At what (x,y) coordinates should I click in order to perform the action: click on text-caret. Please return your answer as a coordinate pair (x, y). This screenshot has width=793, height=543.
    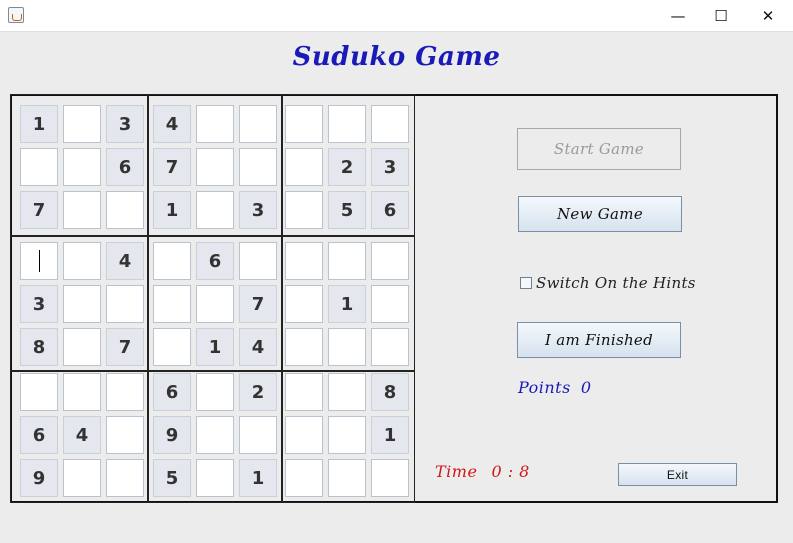
    Looking at the image, I should click on (39, 261).